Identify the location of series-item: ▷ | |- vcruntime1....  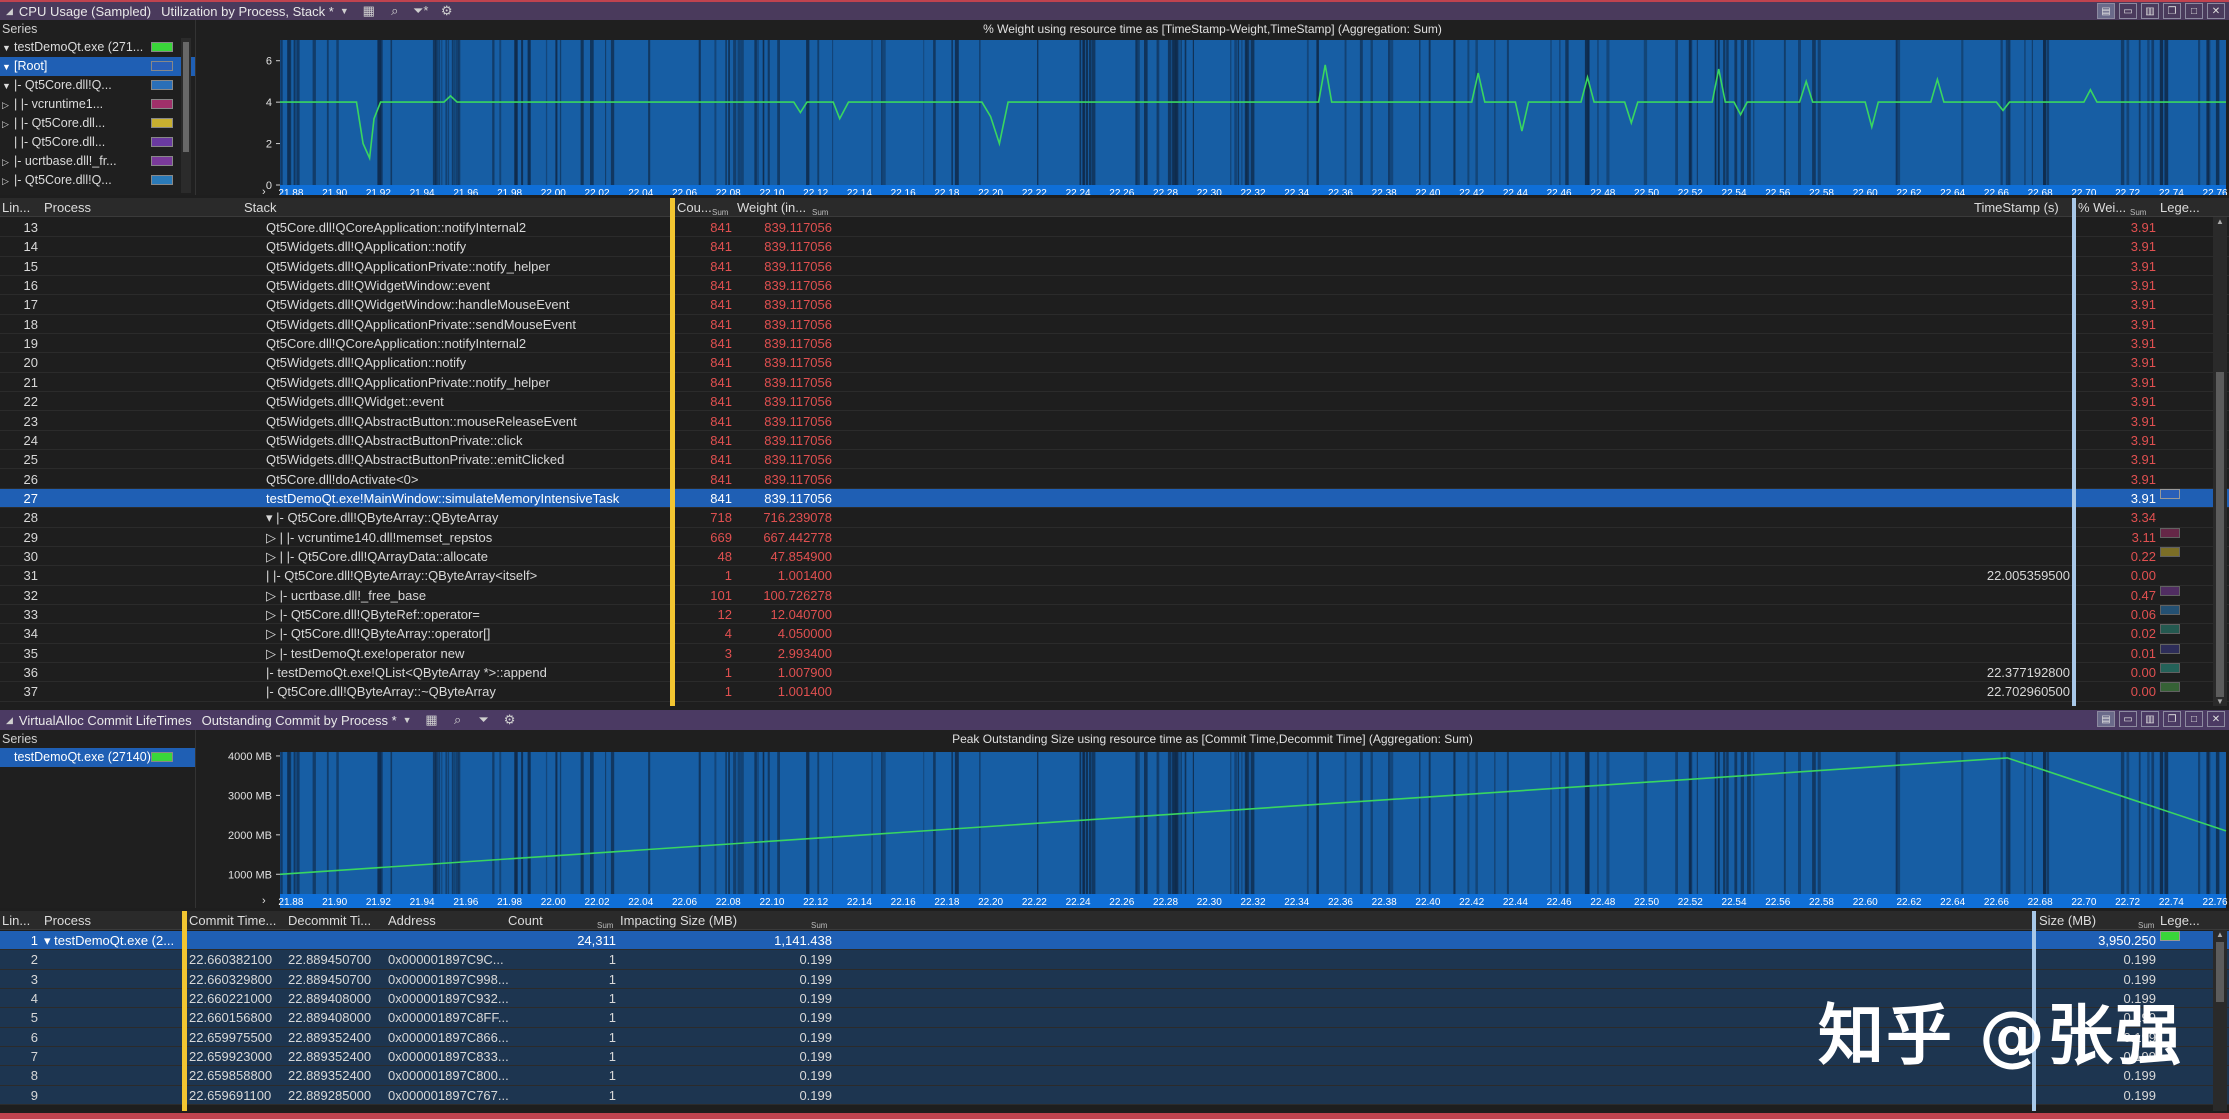
(97, 104).